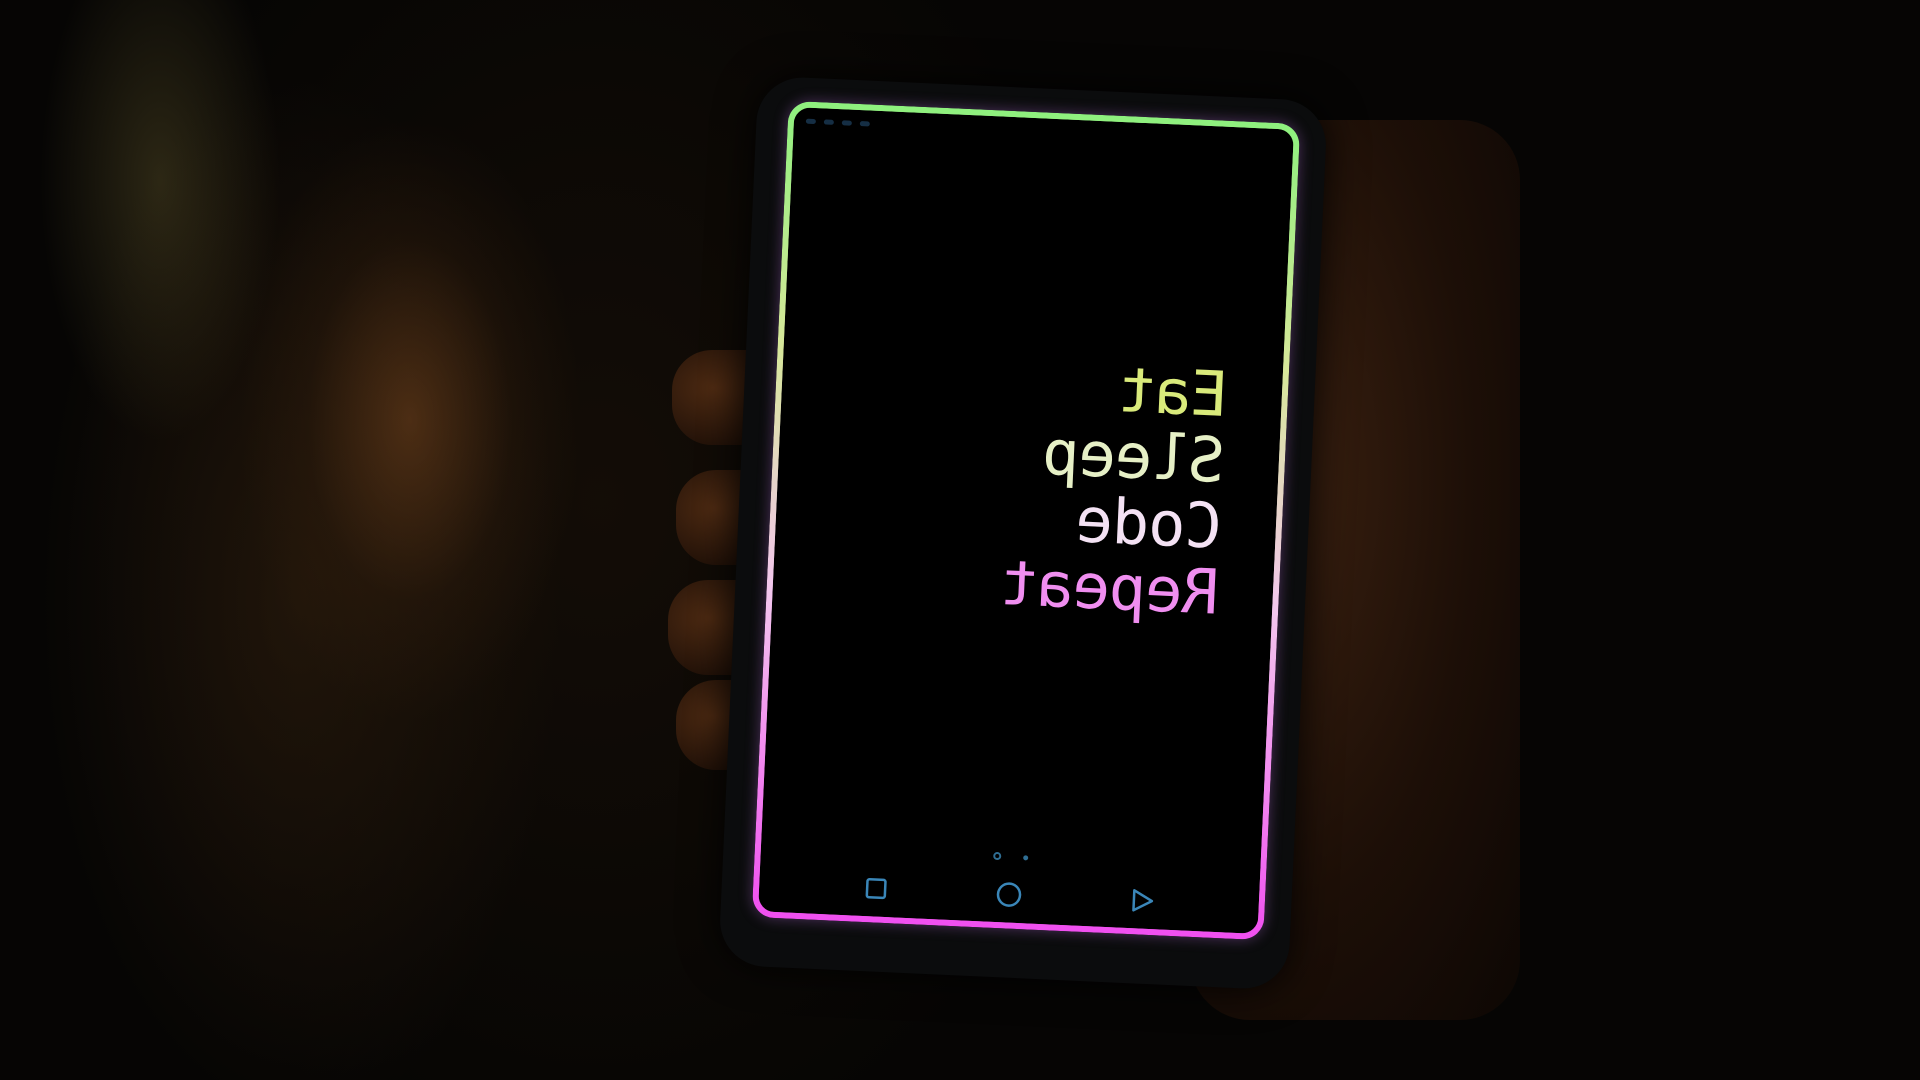  I want to click on page-dot-active, so click(997, 856).